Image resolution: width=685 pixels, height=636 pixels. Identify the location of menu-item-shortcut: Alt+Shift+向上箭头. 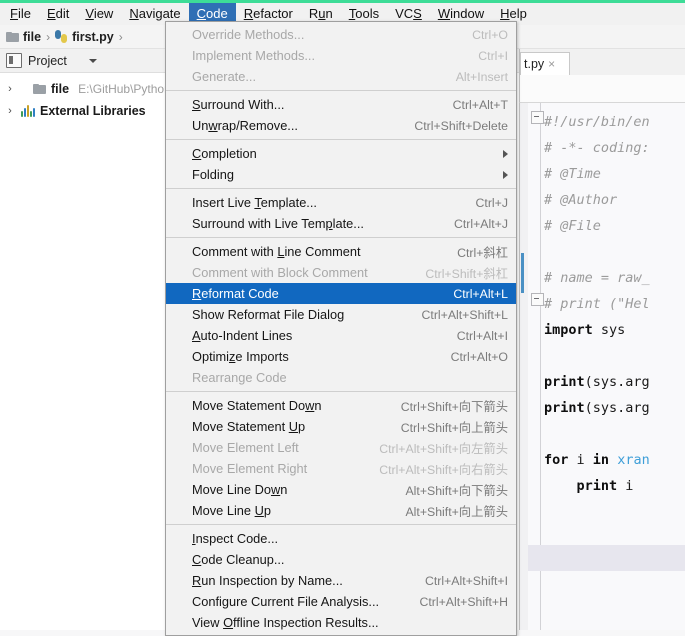
(456, 511).